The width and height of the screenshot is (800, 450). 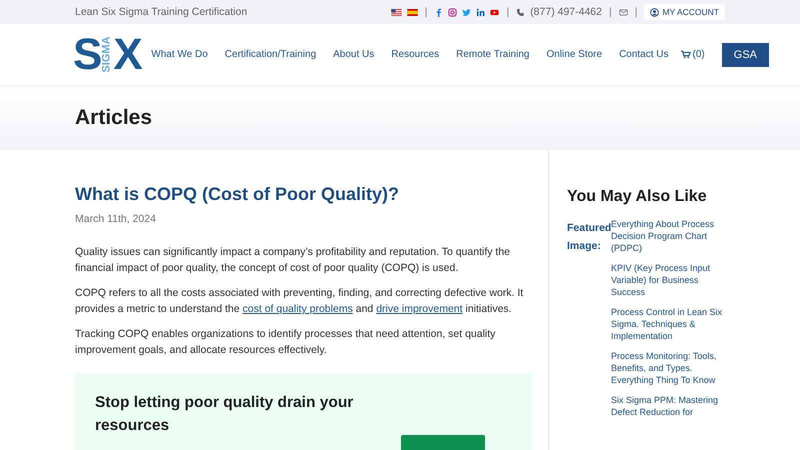 I want to click on nav-link: Contact Us, so click(x=644, y=54).